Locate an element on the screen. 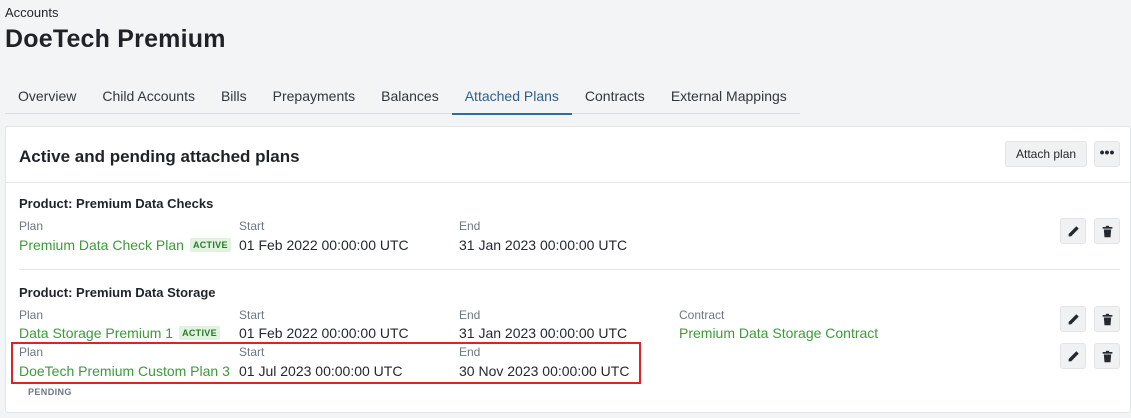 The height and width of the screenshot is (418, 1131). tab-attached-plans: Attached Plans is located at coordinates (512, 99).